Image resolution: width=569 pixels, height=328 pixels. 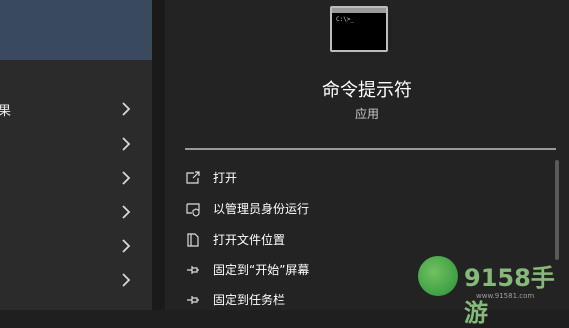 What do you see at coordinates (355, 209) in the screenshot?
I see `run-as-admin-action: 以管理员身份运行` at bounding box center [355, 209].